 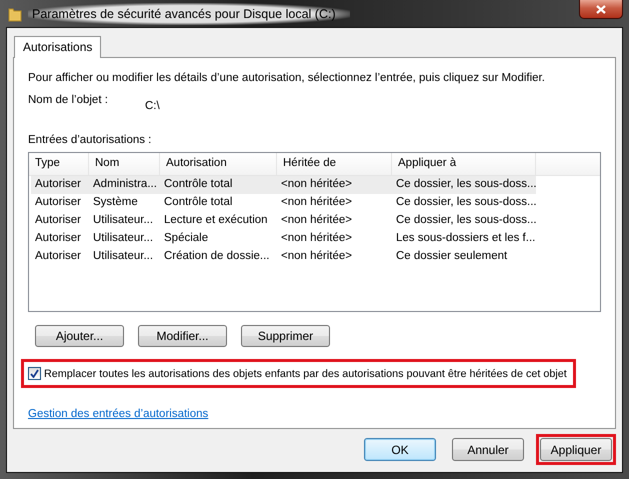 I want to click on object-name-value: C:\, so click(x=152, y=106).